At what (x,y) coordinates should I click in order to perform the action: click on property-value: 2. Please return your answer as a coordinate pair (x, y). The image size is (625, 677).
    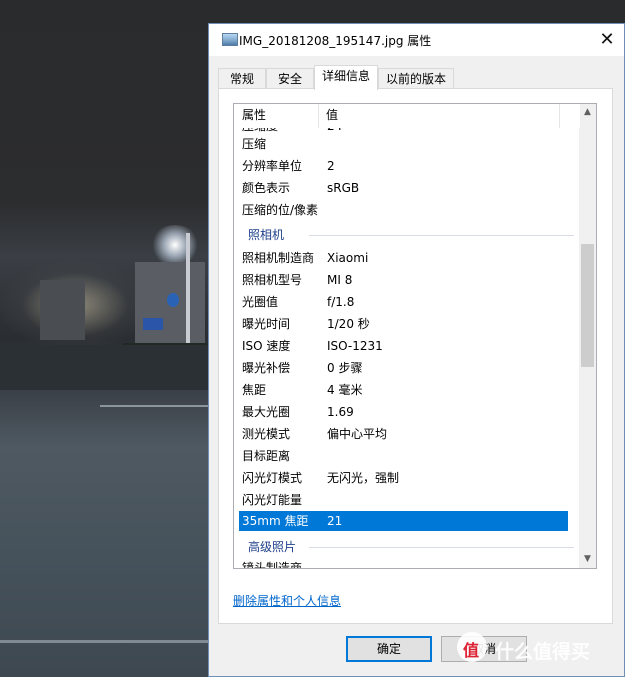
    Looking at the image, I should click on (331, 166).